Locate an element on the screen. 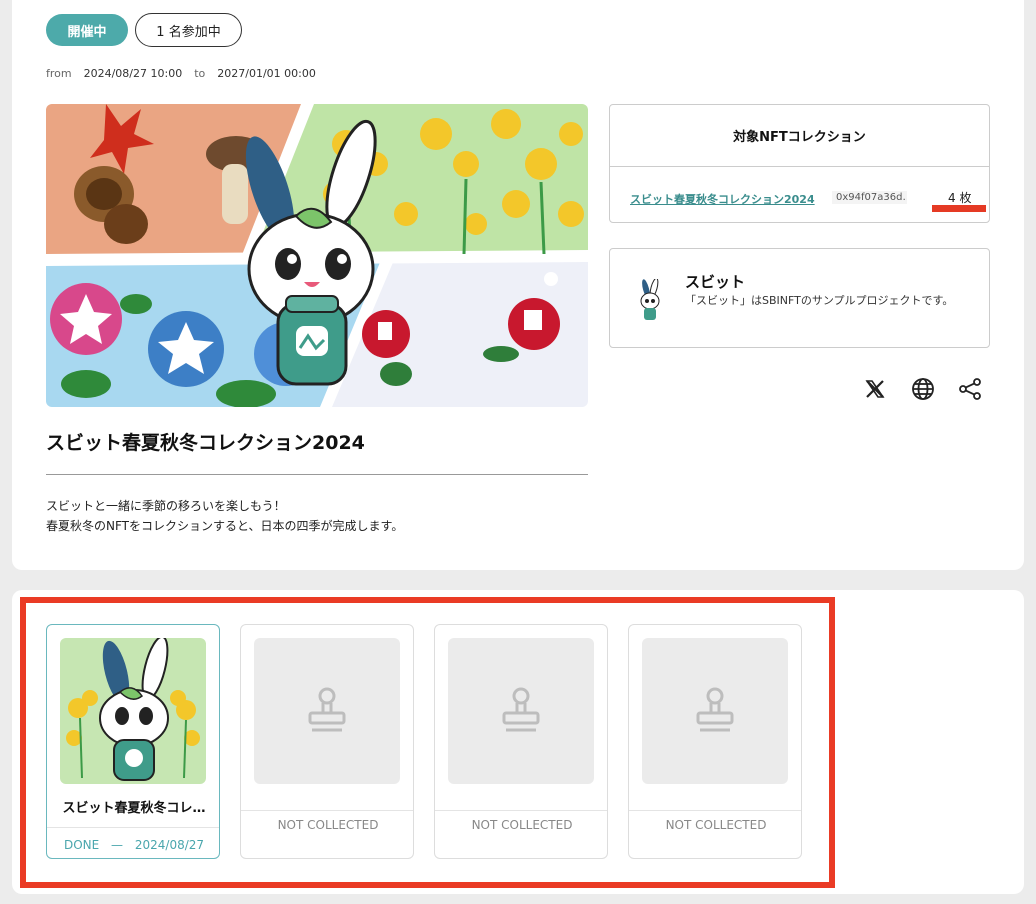  collection-row: スビット春夏秋冬コレクション2024 0x94f07a36d… 4 枚 is located at coordinates (799, 195).